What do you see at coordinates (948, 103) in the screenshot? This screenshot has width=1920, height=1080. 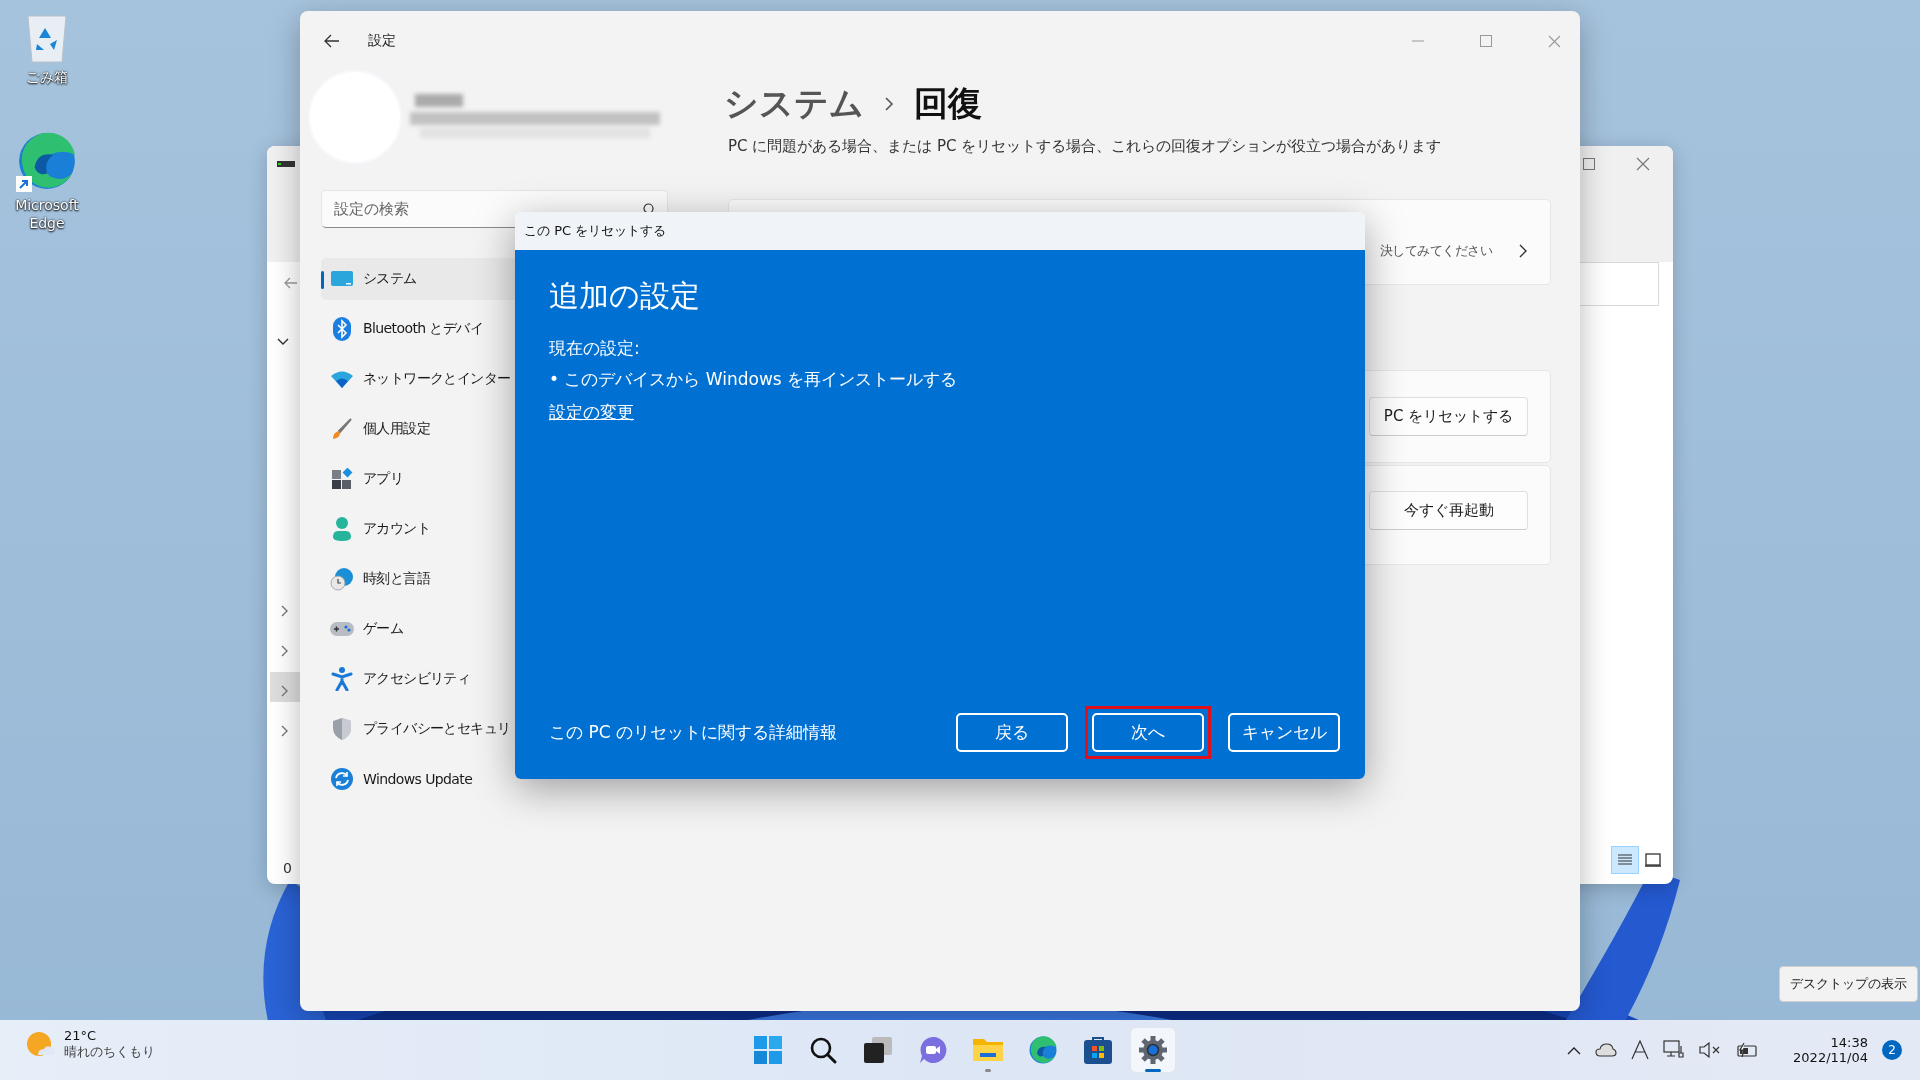 I see `breadcrumb-item: 回復` at bounding box center [948, 103].